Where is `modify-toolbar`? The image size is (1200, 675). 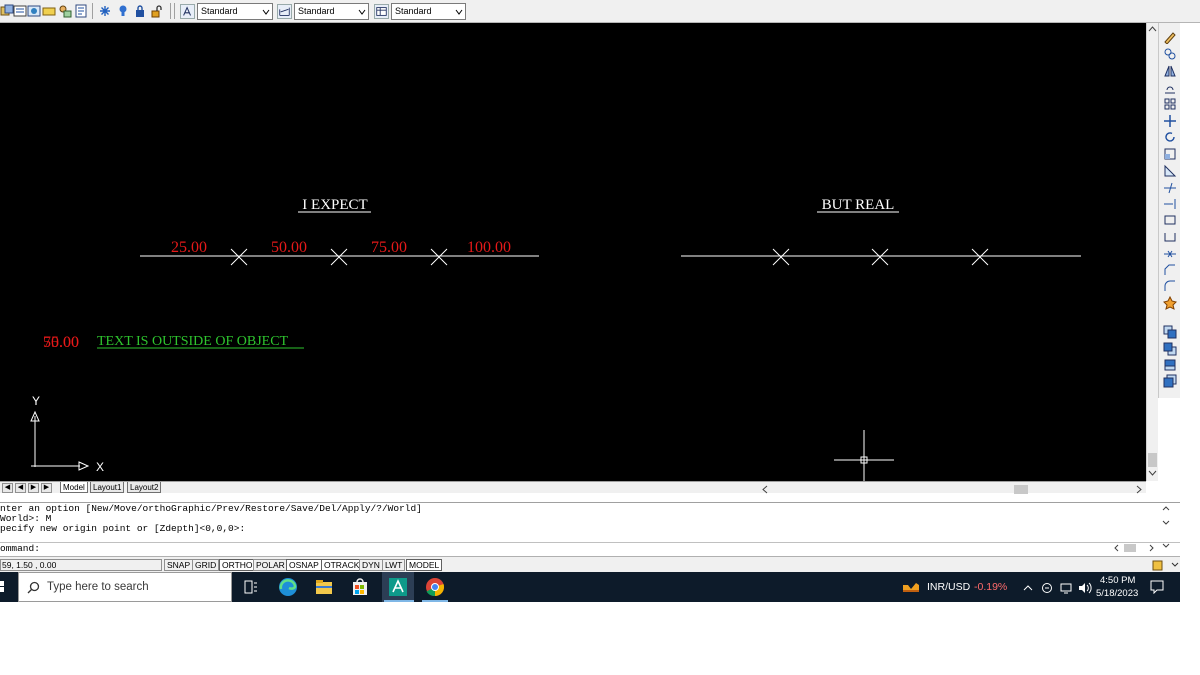 modify-toolbar is located at coordinates (1169, 210).